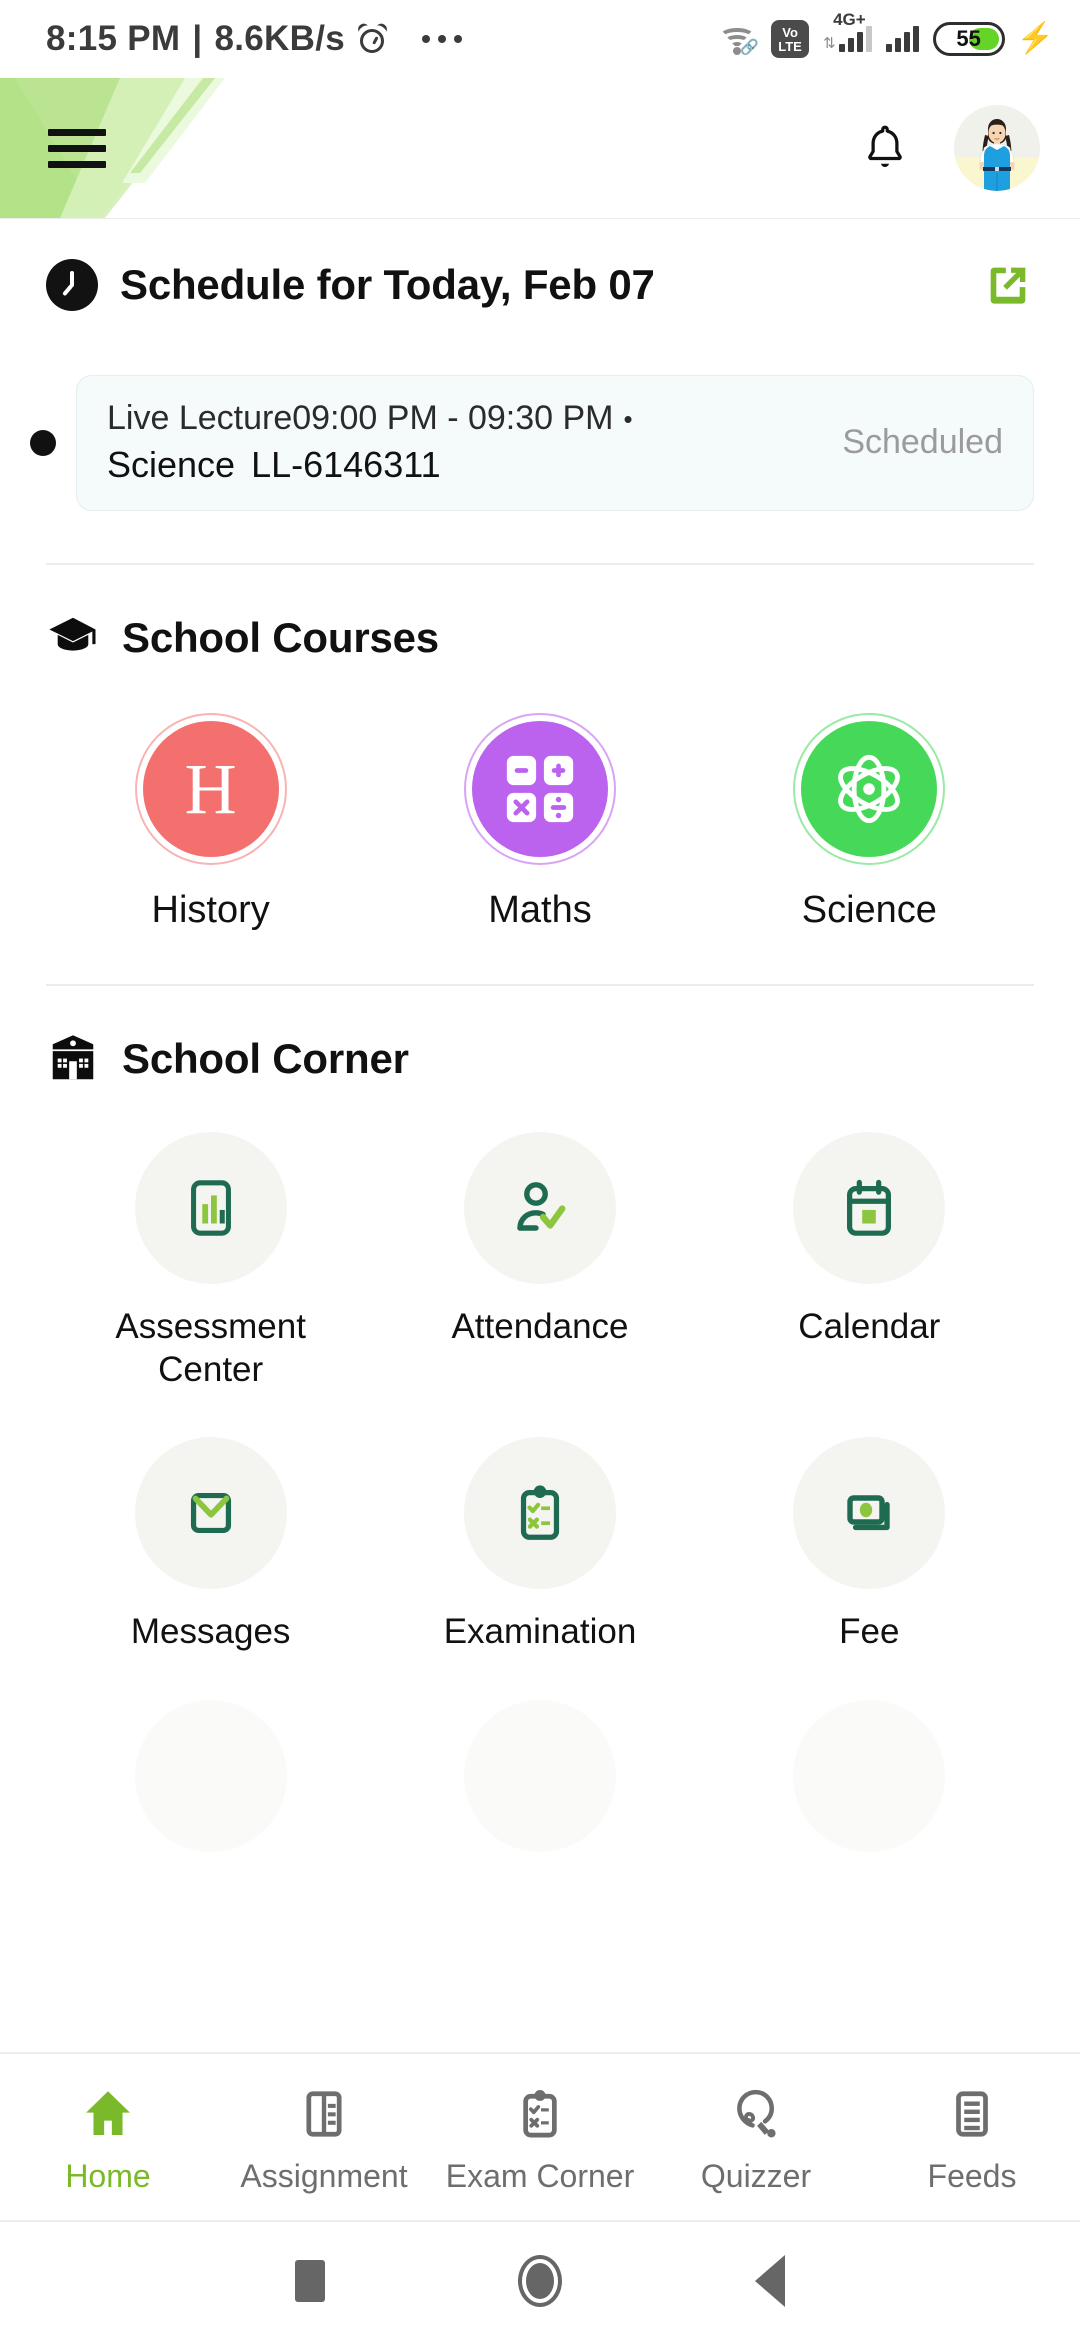 This screenshot has width=1080, height=2340. I want to click on corner-item-examination: Examination, so click(539, 1545).